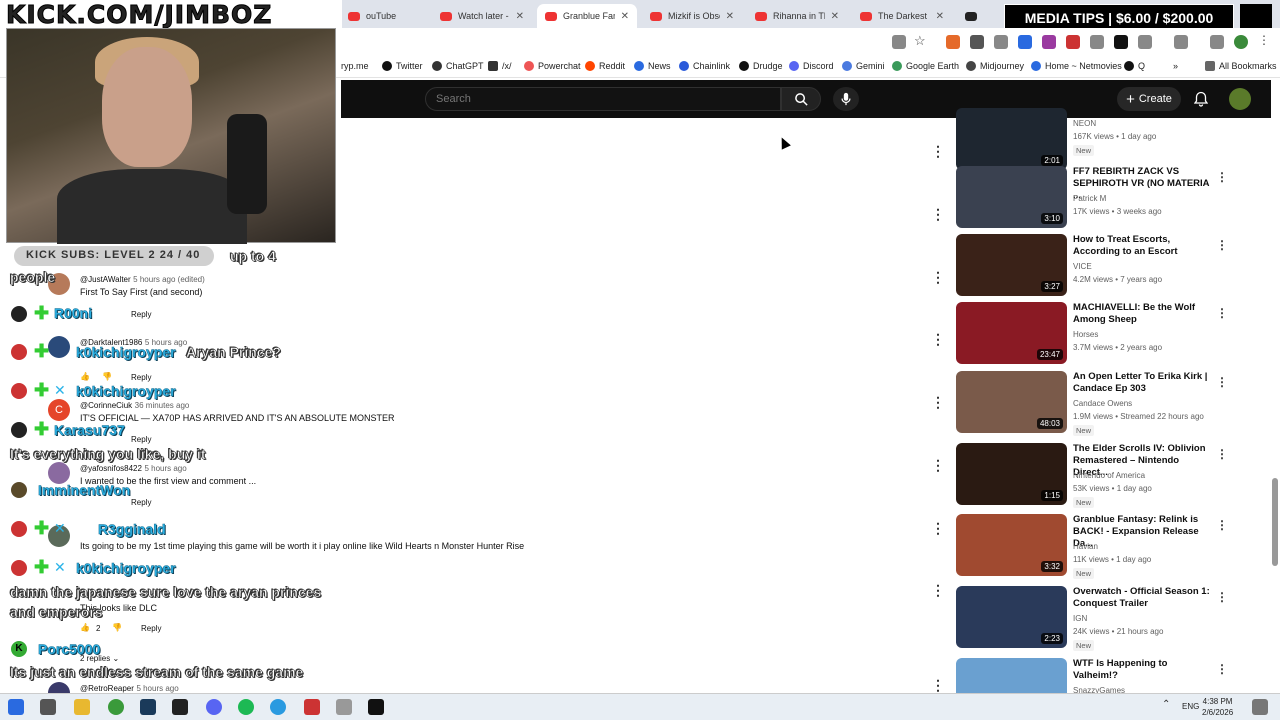  I want to click on video-channel: Patrick M, so click(1089, 198).